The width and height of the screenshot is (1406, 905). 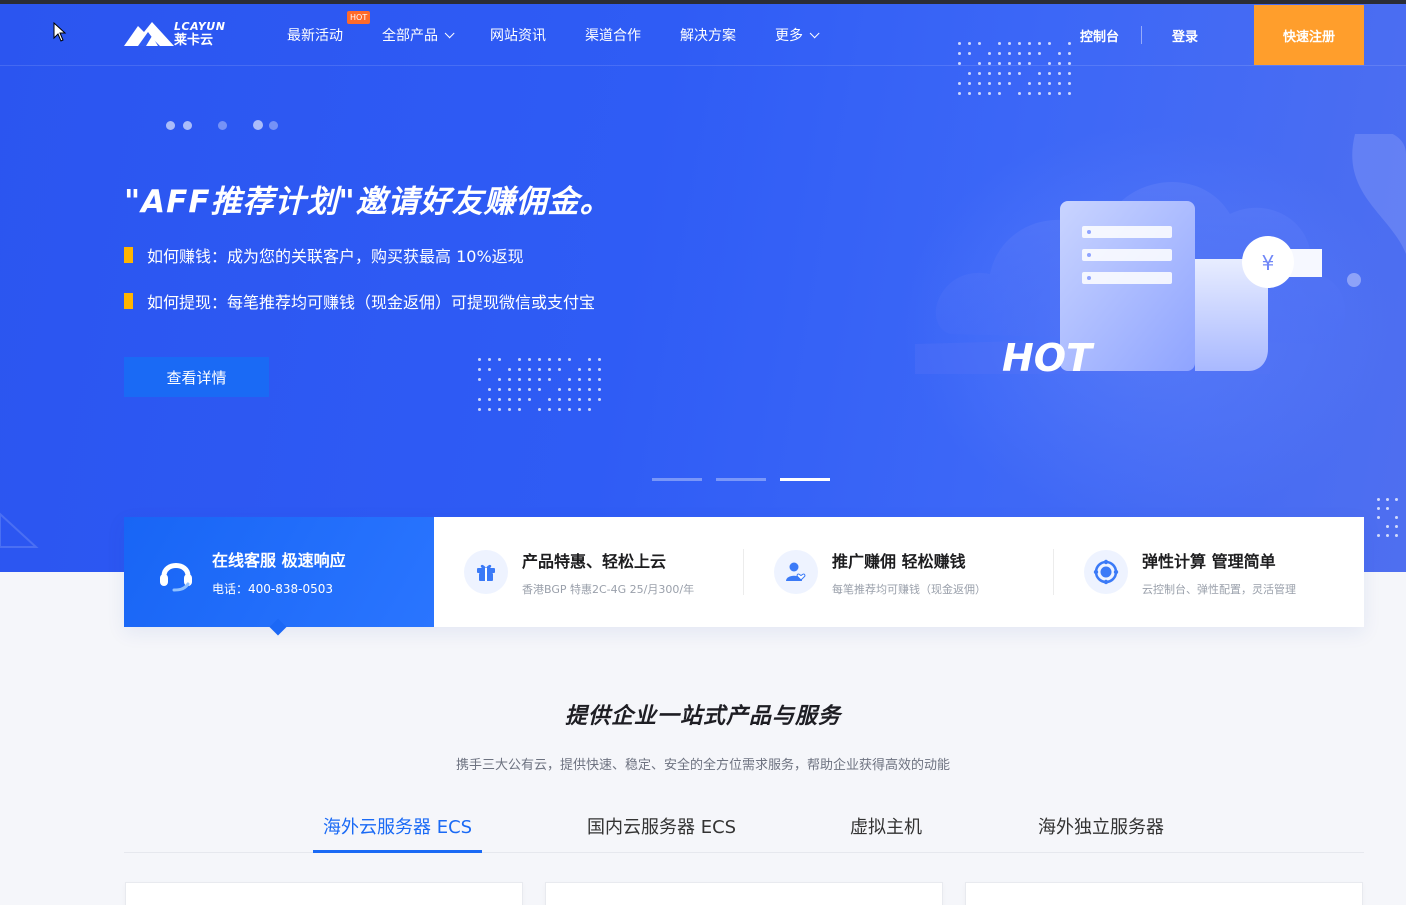 What do you see at coordinates (1268, 263) in the screenshot?
I see `currency-symbol: ¥` at bounding box center [1268, 263].